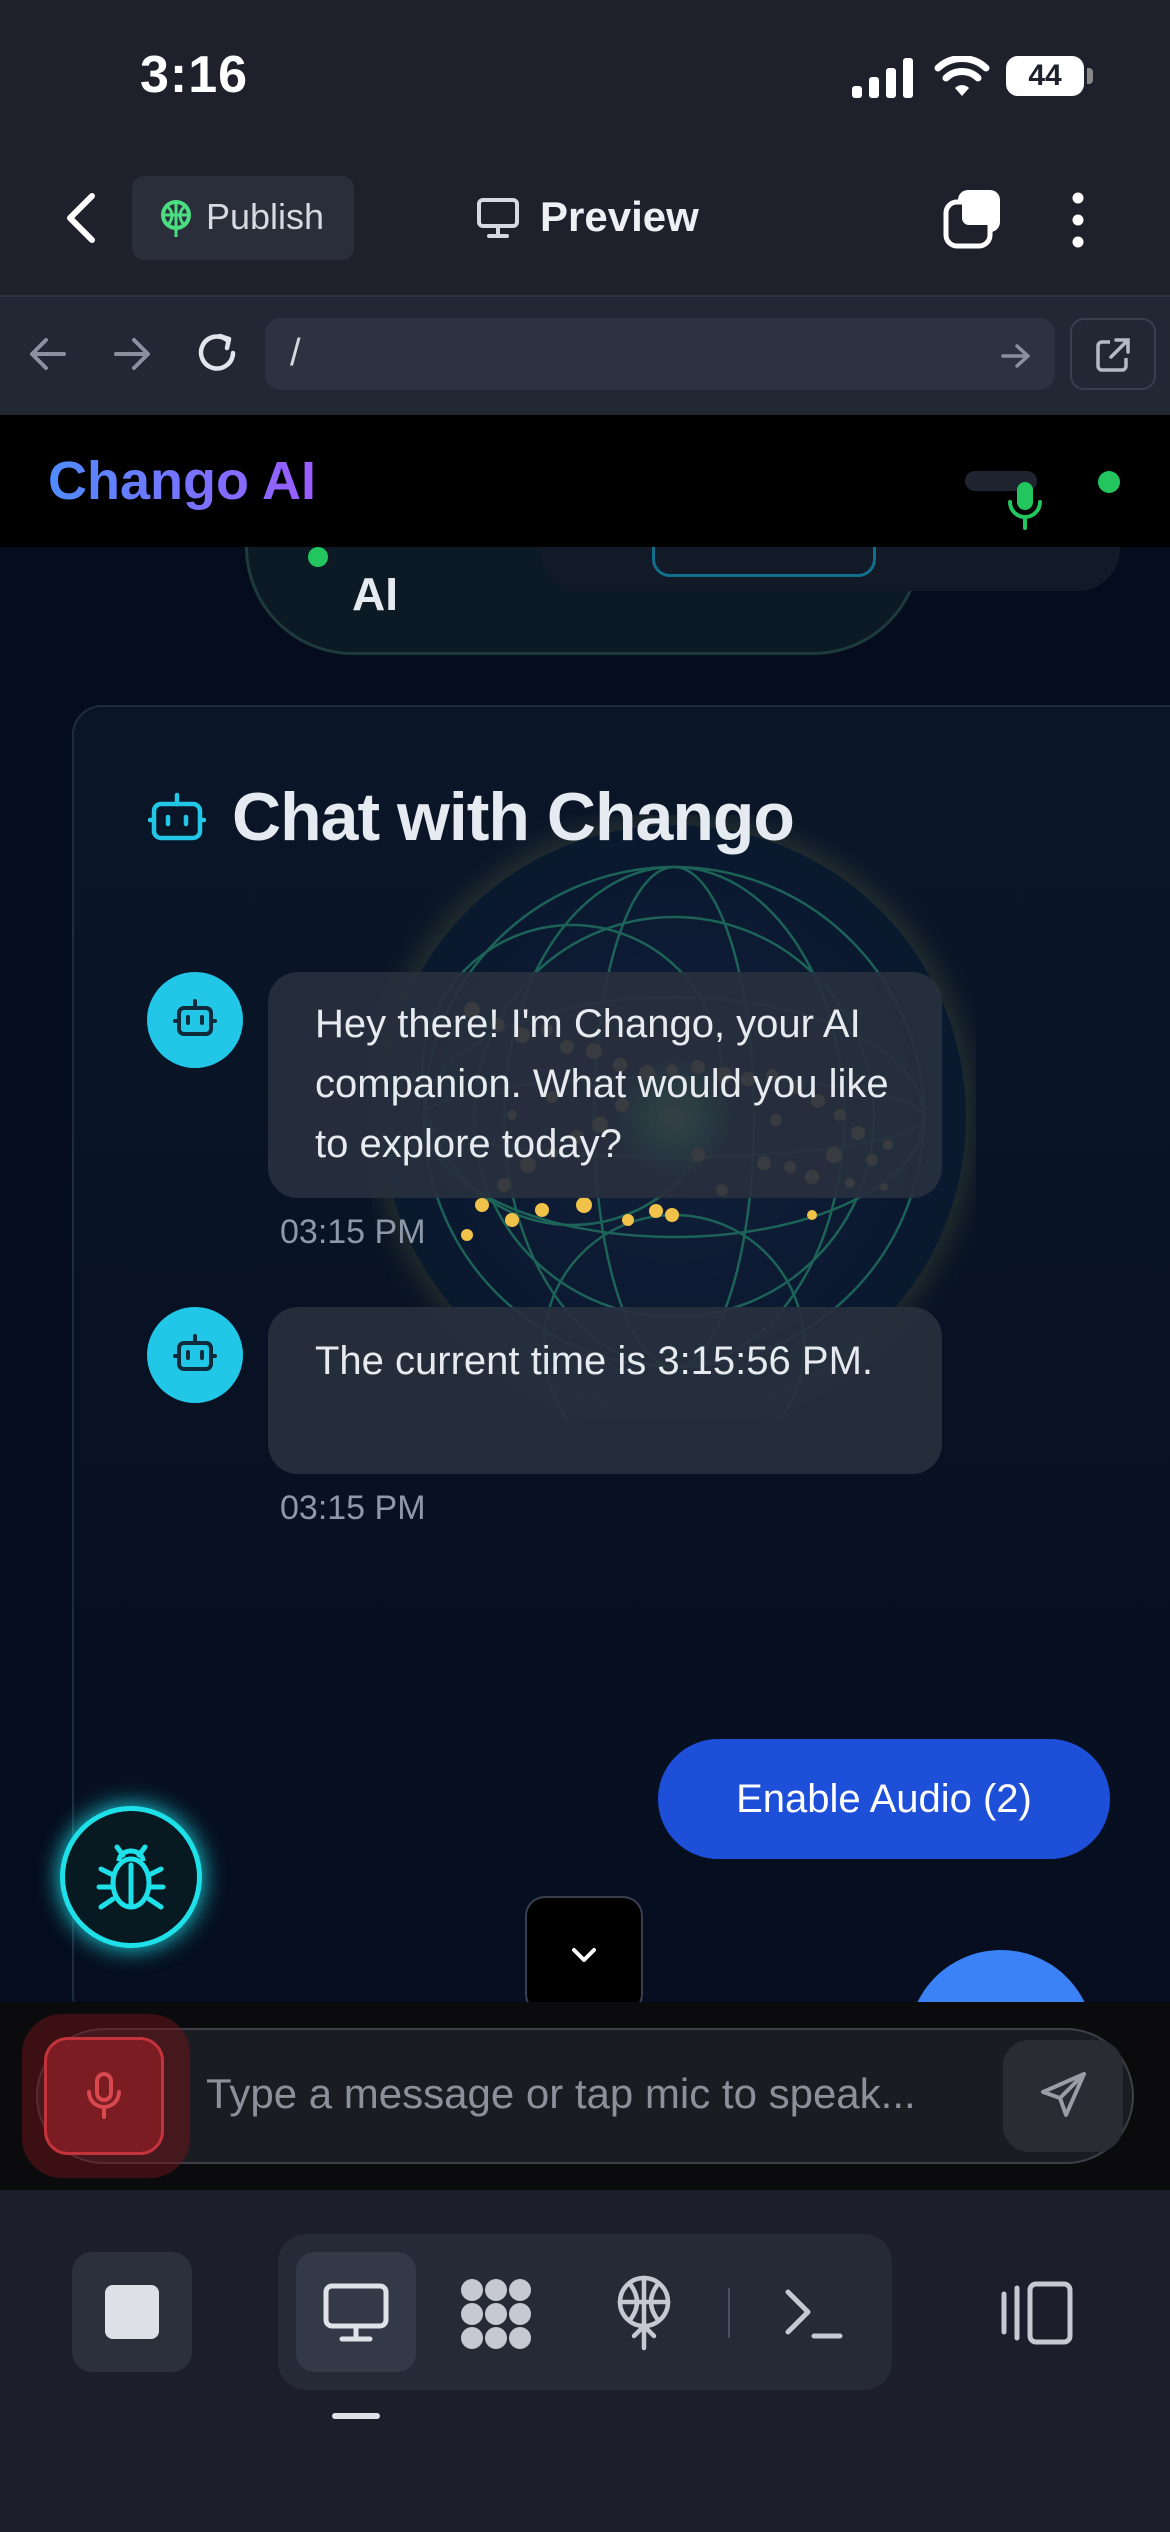 The height and width of the screenshot is (2532, 1170). What do you see at coordinates (132, 2312) in the screenshot?
I see `stop-icon` at bounding box center [132, 2312].